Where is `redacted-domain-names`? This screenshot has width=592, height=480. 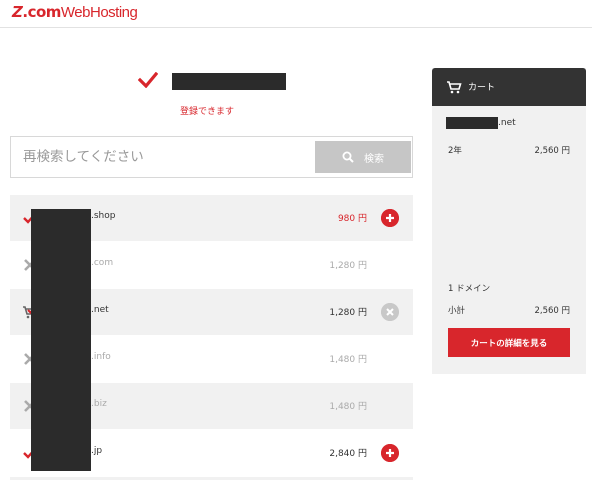
redacted-domain-names is located at coordinates (61, 340).